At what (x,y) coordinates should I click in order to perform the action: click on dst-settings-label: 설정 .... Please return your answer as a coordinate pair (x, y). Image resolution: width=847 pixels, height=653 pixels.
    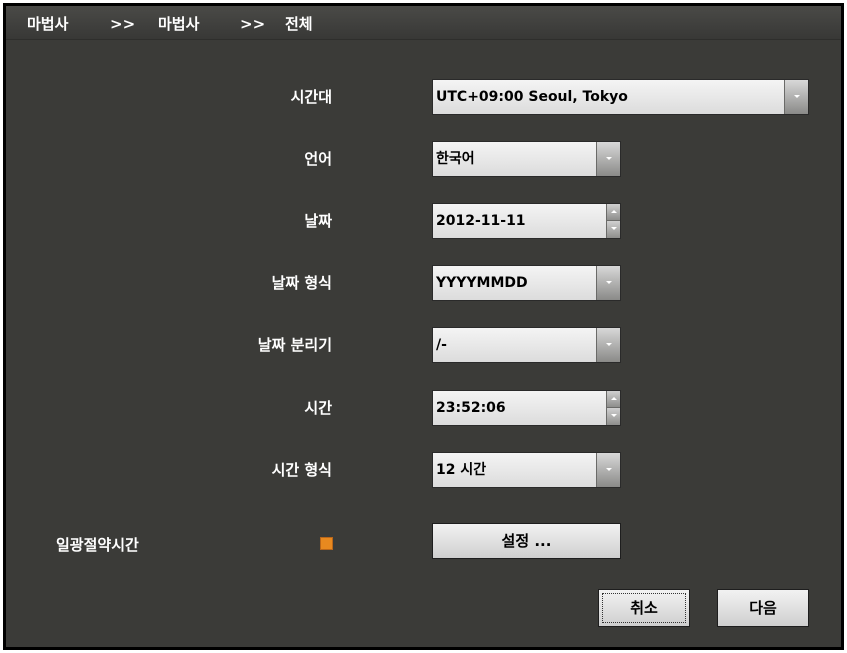
    Looking at the image, I should click on (526, 541).